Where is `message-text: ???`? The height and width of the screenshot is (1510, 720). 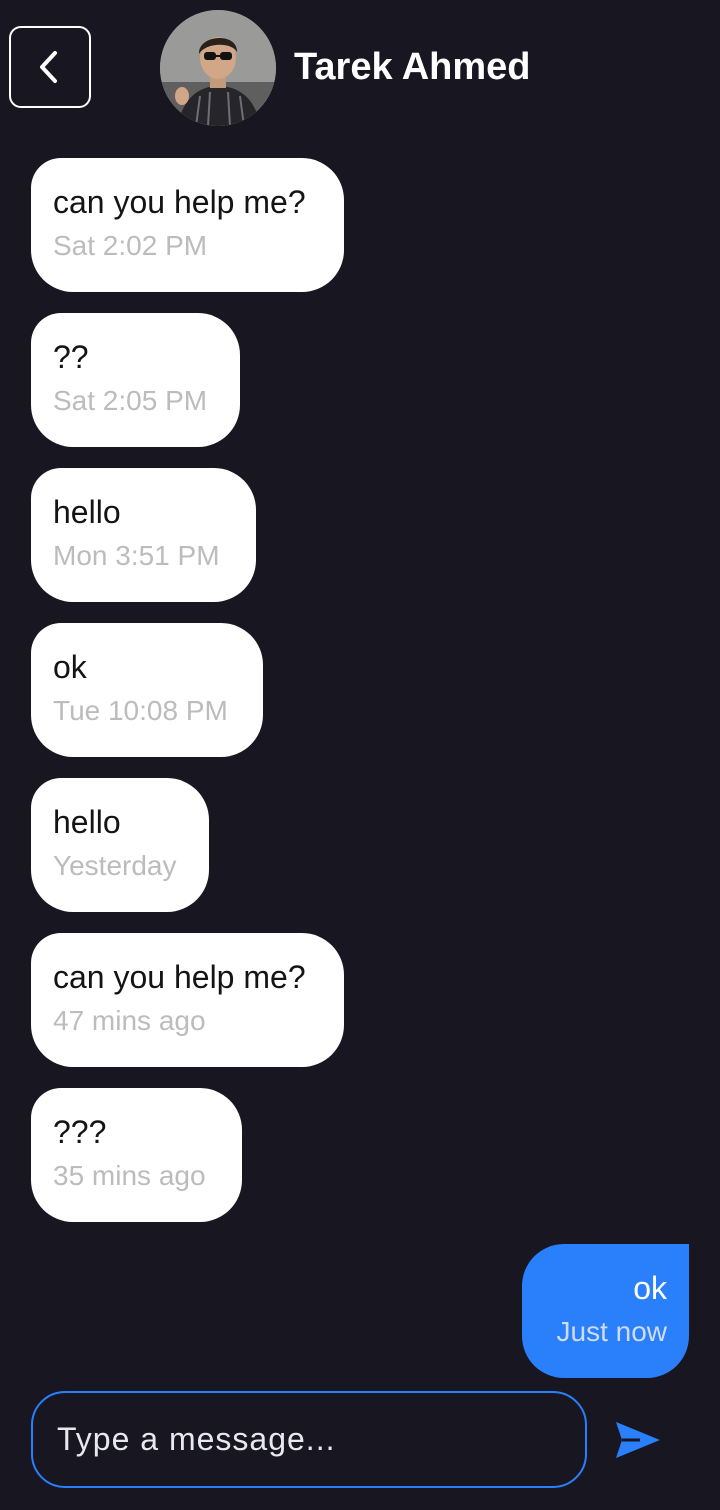
message-text: ??? is located at coordinates (80, 1132).